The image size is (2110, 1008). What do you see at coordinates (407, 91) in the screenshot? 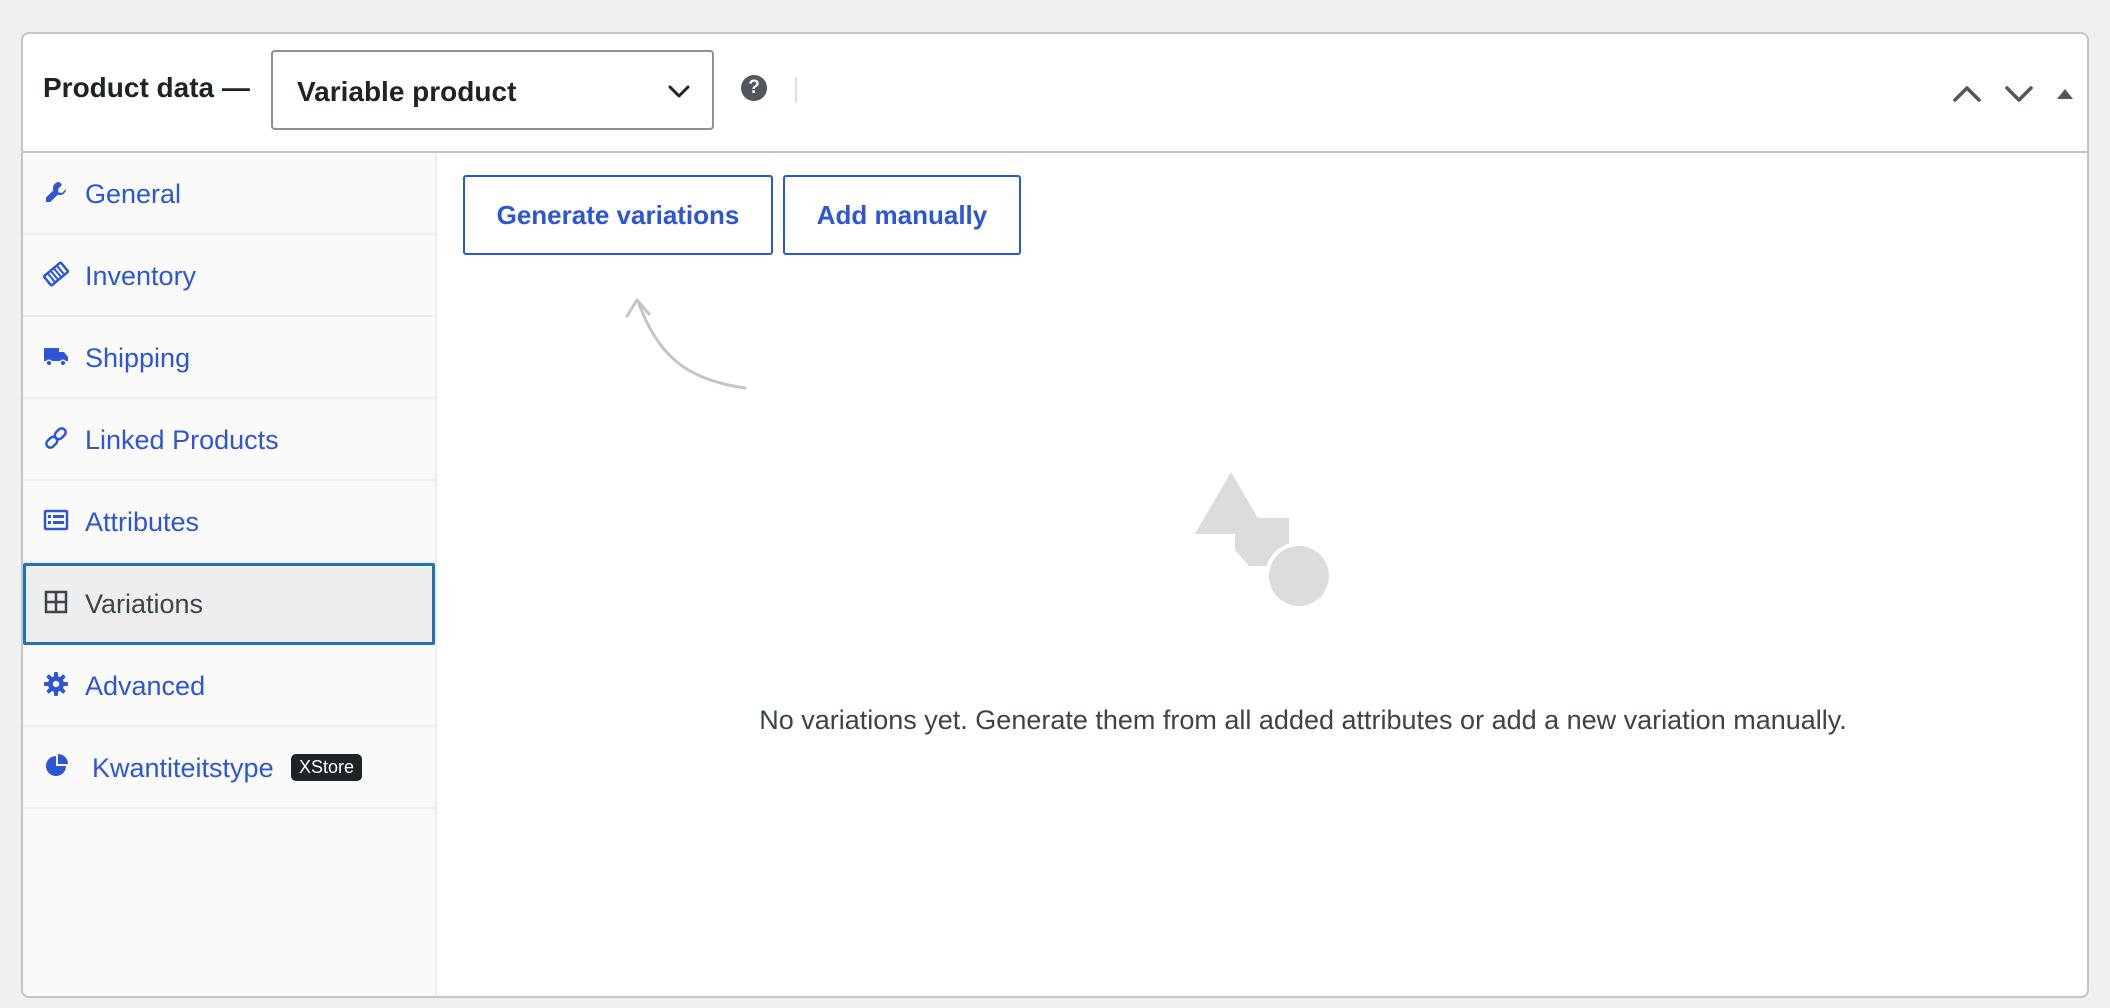
I see `product-type-value: Variable product` at bounding box center [407, 91].